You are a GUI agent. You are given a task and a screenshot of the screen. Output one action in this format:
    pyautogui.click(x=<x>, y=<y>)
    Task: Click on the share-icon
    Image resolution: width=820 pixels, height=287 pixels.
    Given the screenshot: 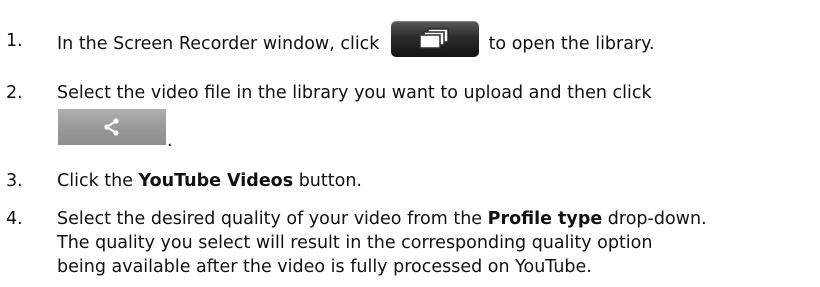 What is the action you would take?
    pyautogui.click(x=111, y=127)
    